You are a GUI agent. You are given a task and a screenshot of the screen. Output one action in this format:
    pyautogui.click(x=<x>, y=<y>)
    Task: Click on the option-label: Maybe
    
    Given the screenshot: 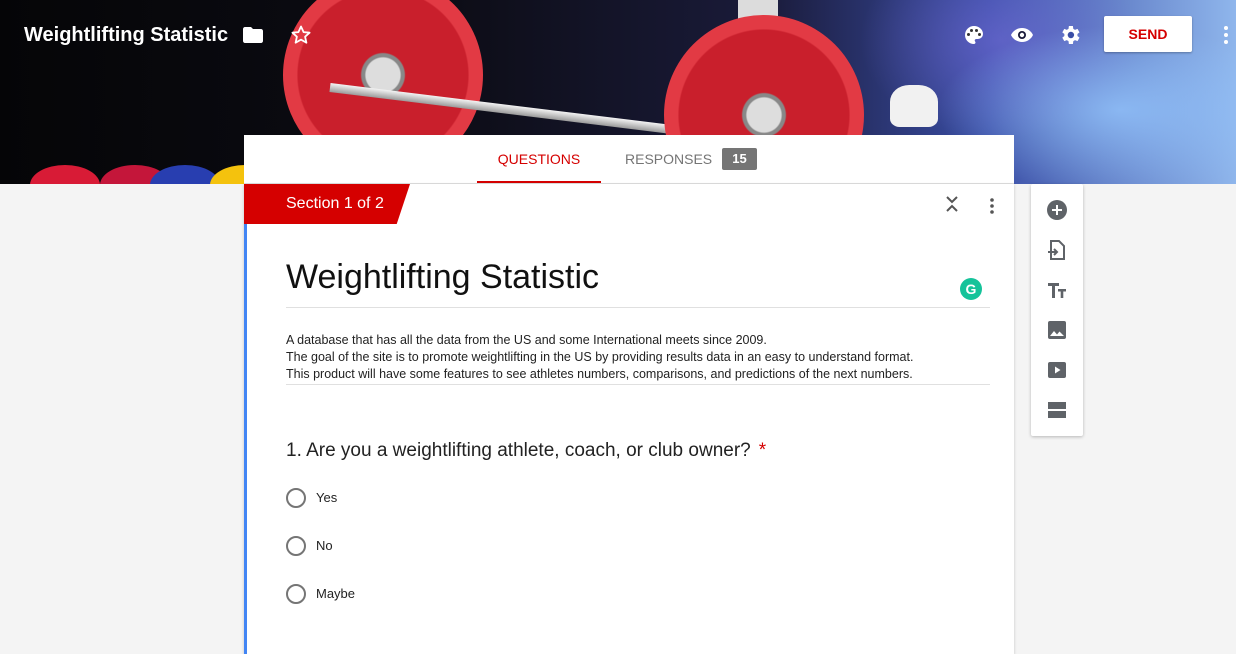 What is the action you would take?
    pyautogui.click(x=336, y=593)
    